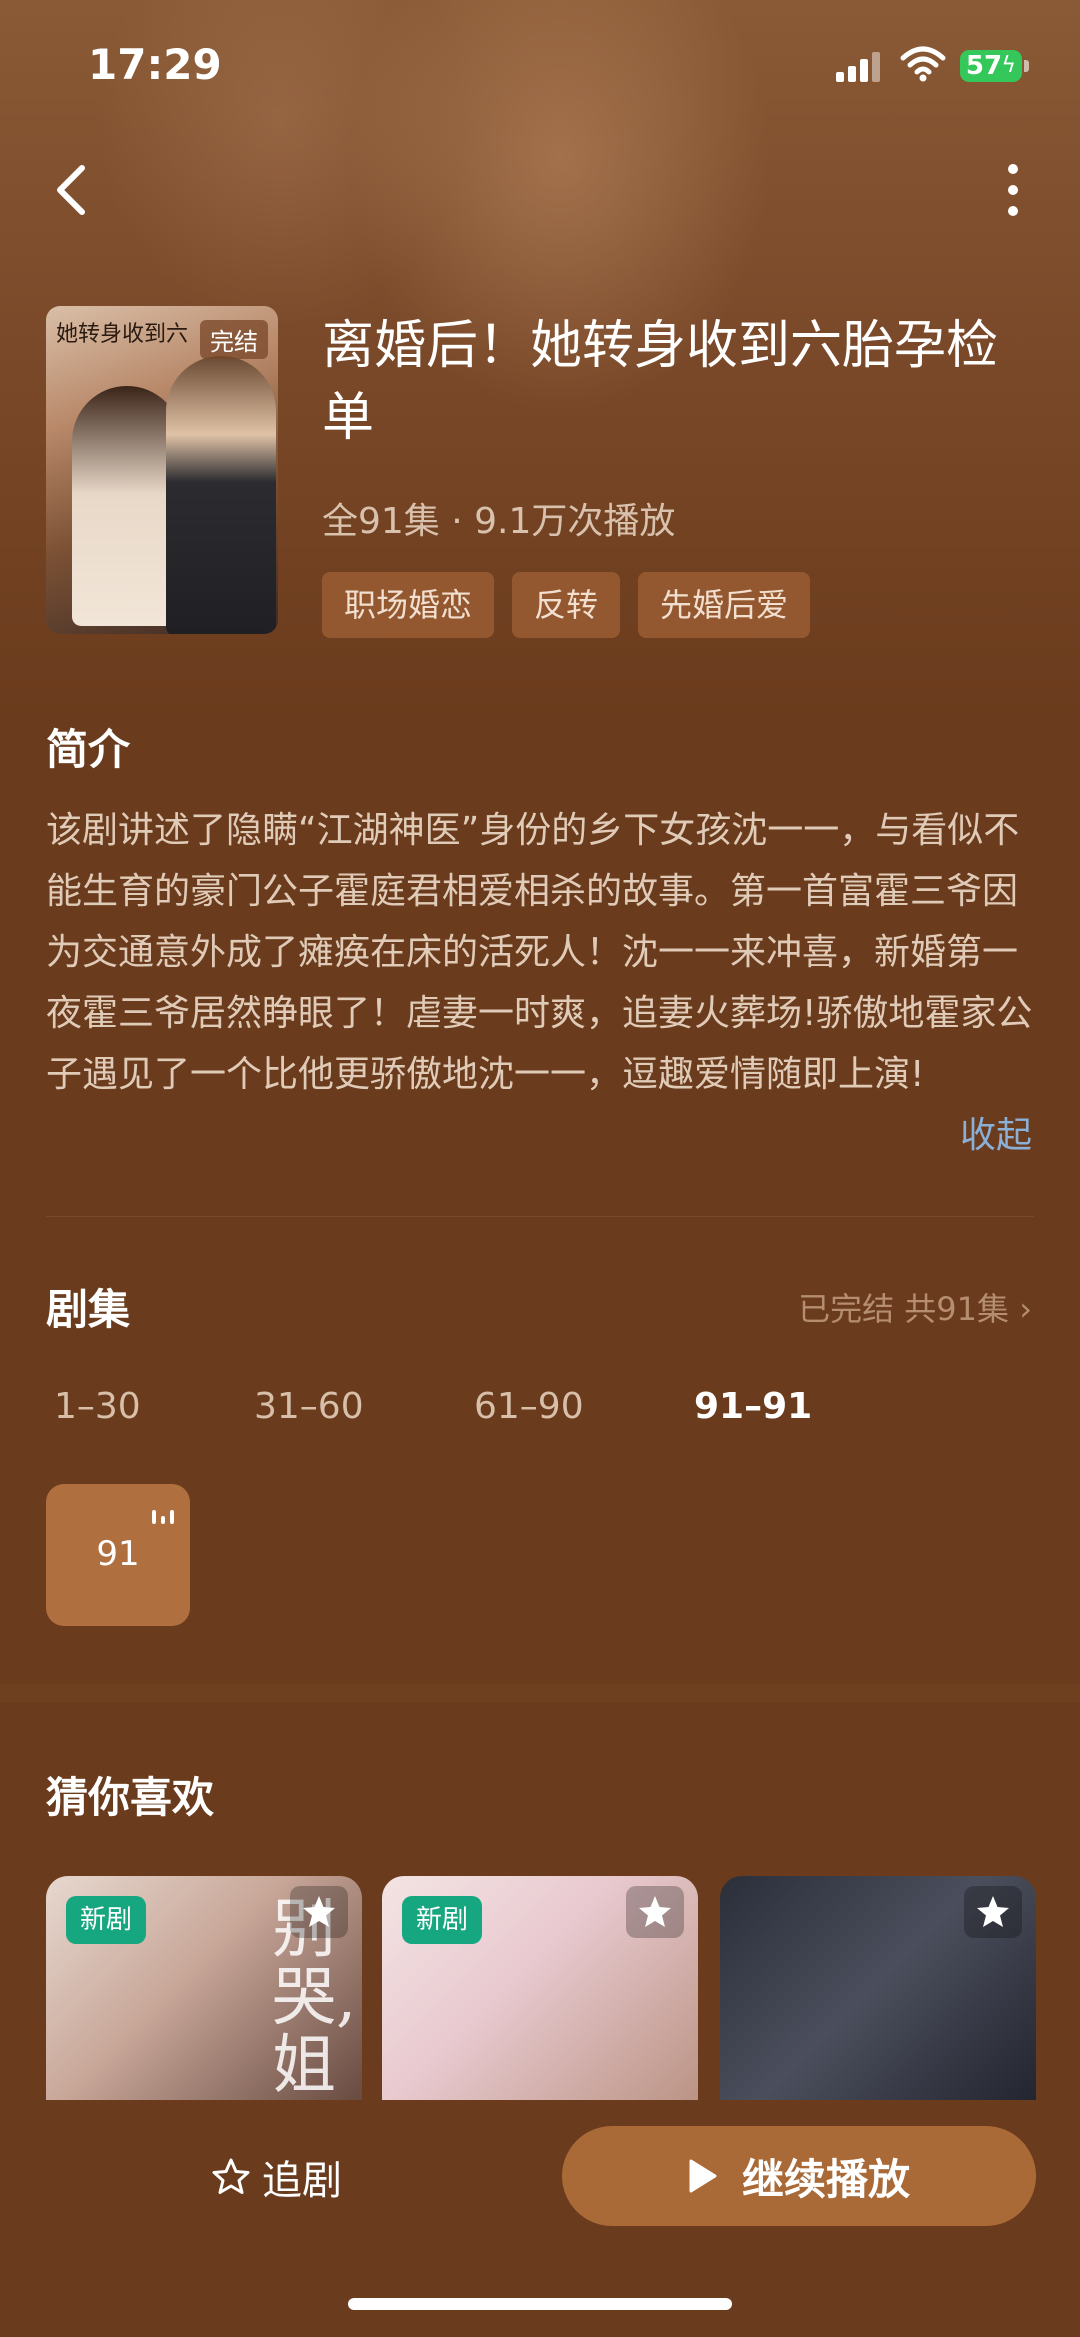 Image resolution: width=1080 pixels, height=2337 pixels. I want to click on continue-play-button: 继续播放, so click(799, 2176).